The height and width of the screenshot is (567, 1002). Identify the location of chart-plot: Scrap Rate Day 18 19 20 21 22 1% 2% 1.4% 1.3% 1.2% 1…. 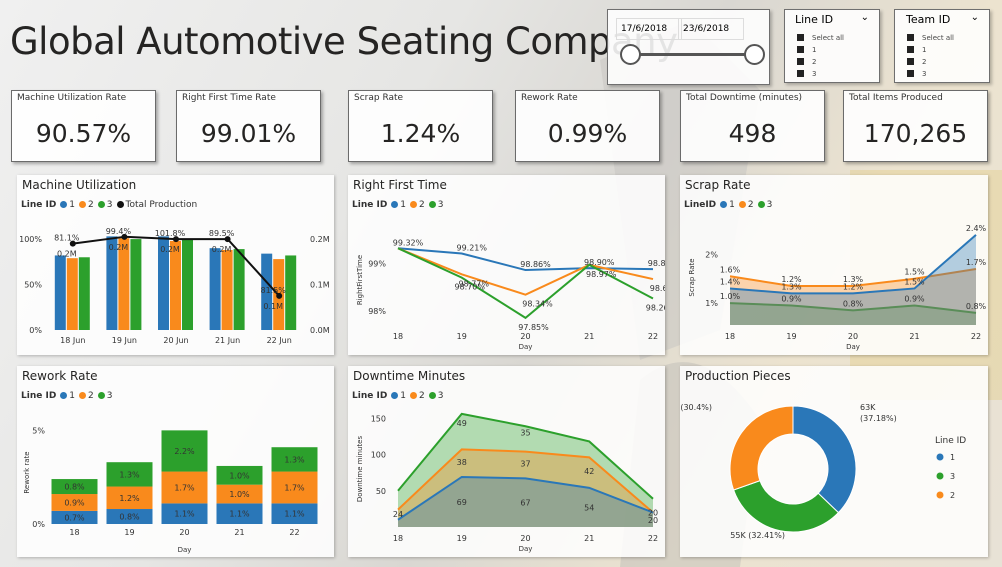
(837, 287).